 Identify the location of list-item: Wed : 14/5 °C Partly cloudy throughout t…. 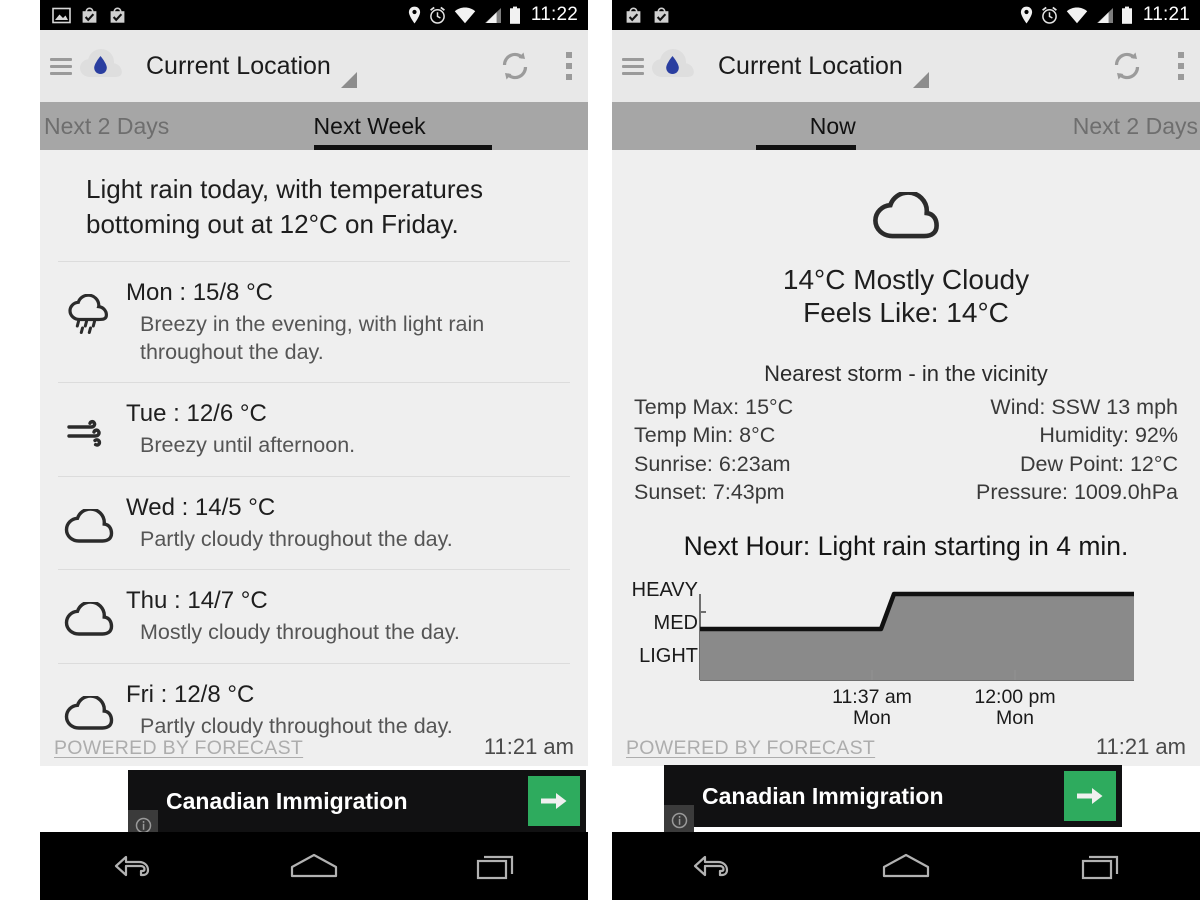
(314, 523).